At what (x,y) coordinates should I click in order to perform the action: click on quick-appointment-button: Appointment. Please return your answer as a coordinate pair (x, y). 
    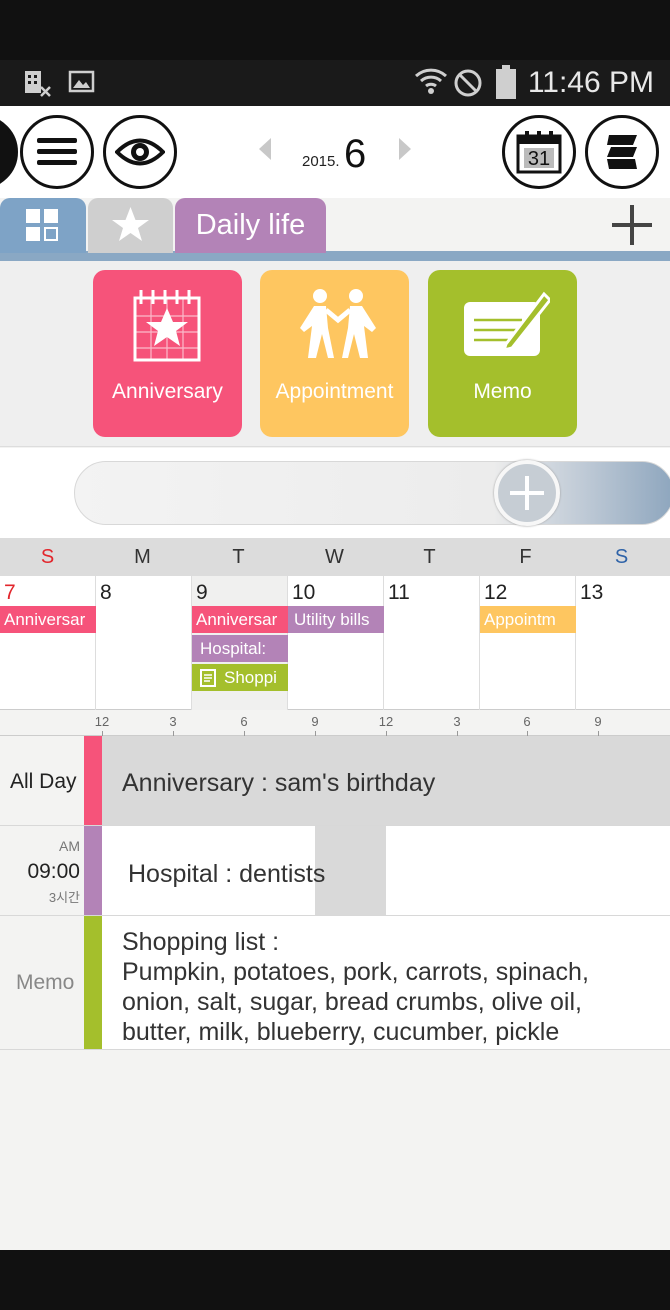
    Looking at the image, I should click on (334, 353).